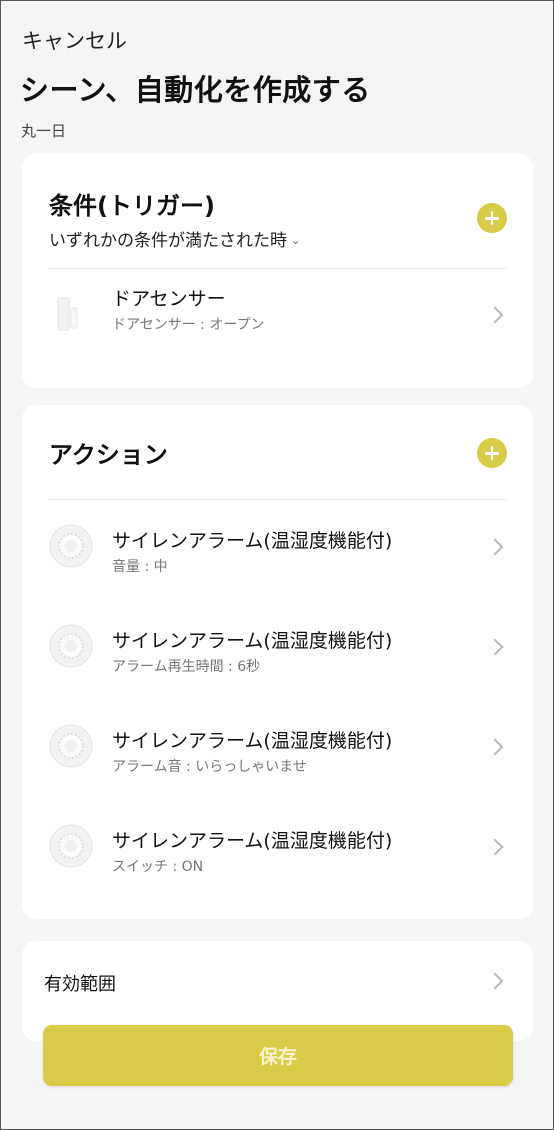 This screenshot has width=554, height=1130. Describe the element at coordinates (492, 453) in the screenshot. I see `add-action-button` at that location.